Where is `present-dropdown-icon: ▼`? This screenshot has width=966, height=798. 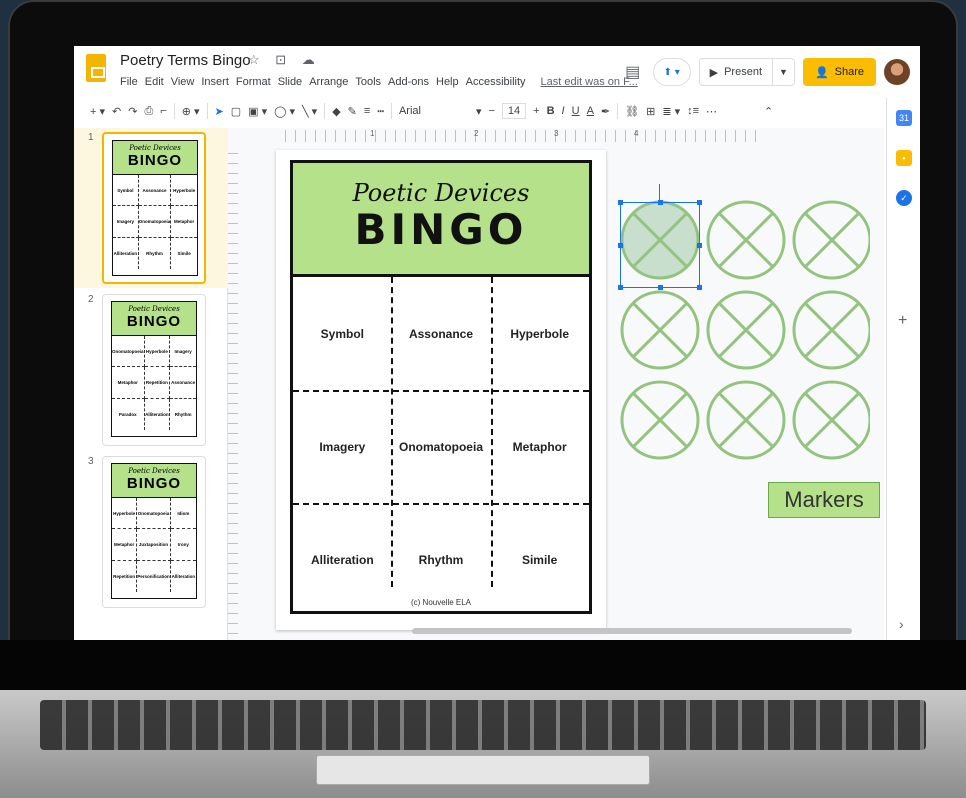
present-dropdown-icon: ▼ is located at coordinates (783, 72).